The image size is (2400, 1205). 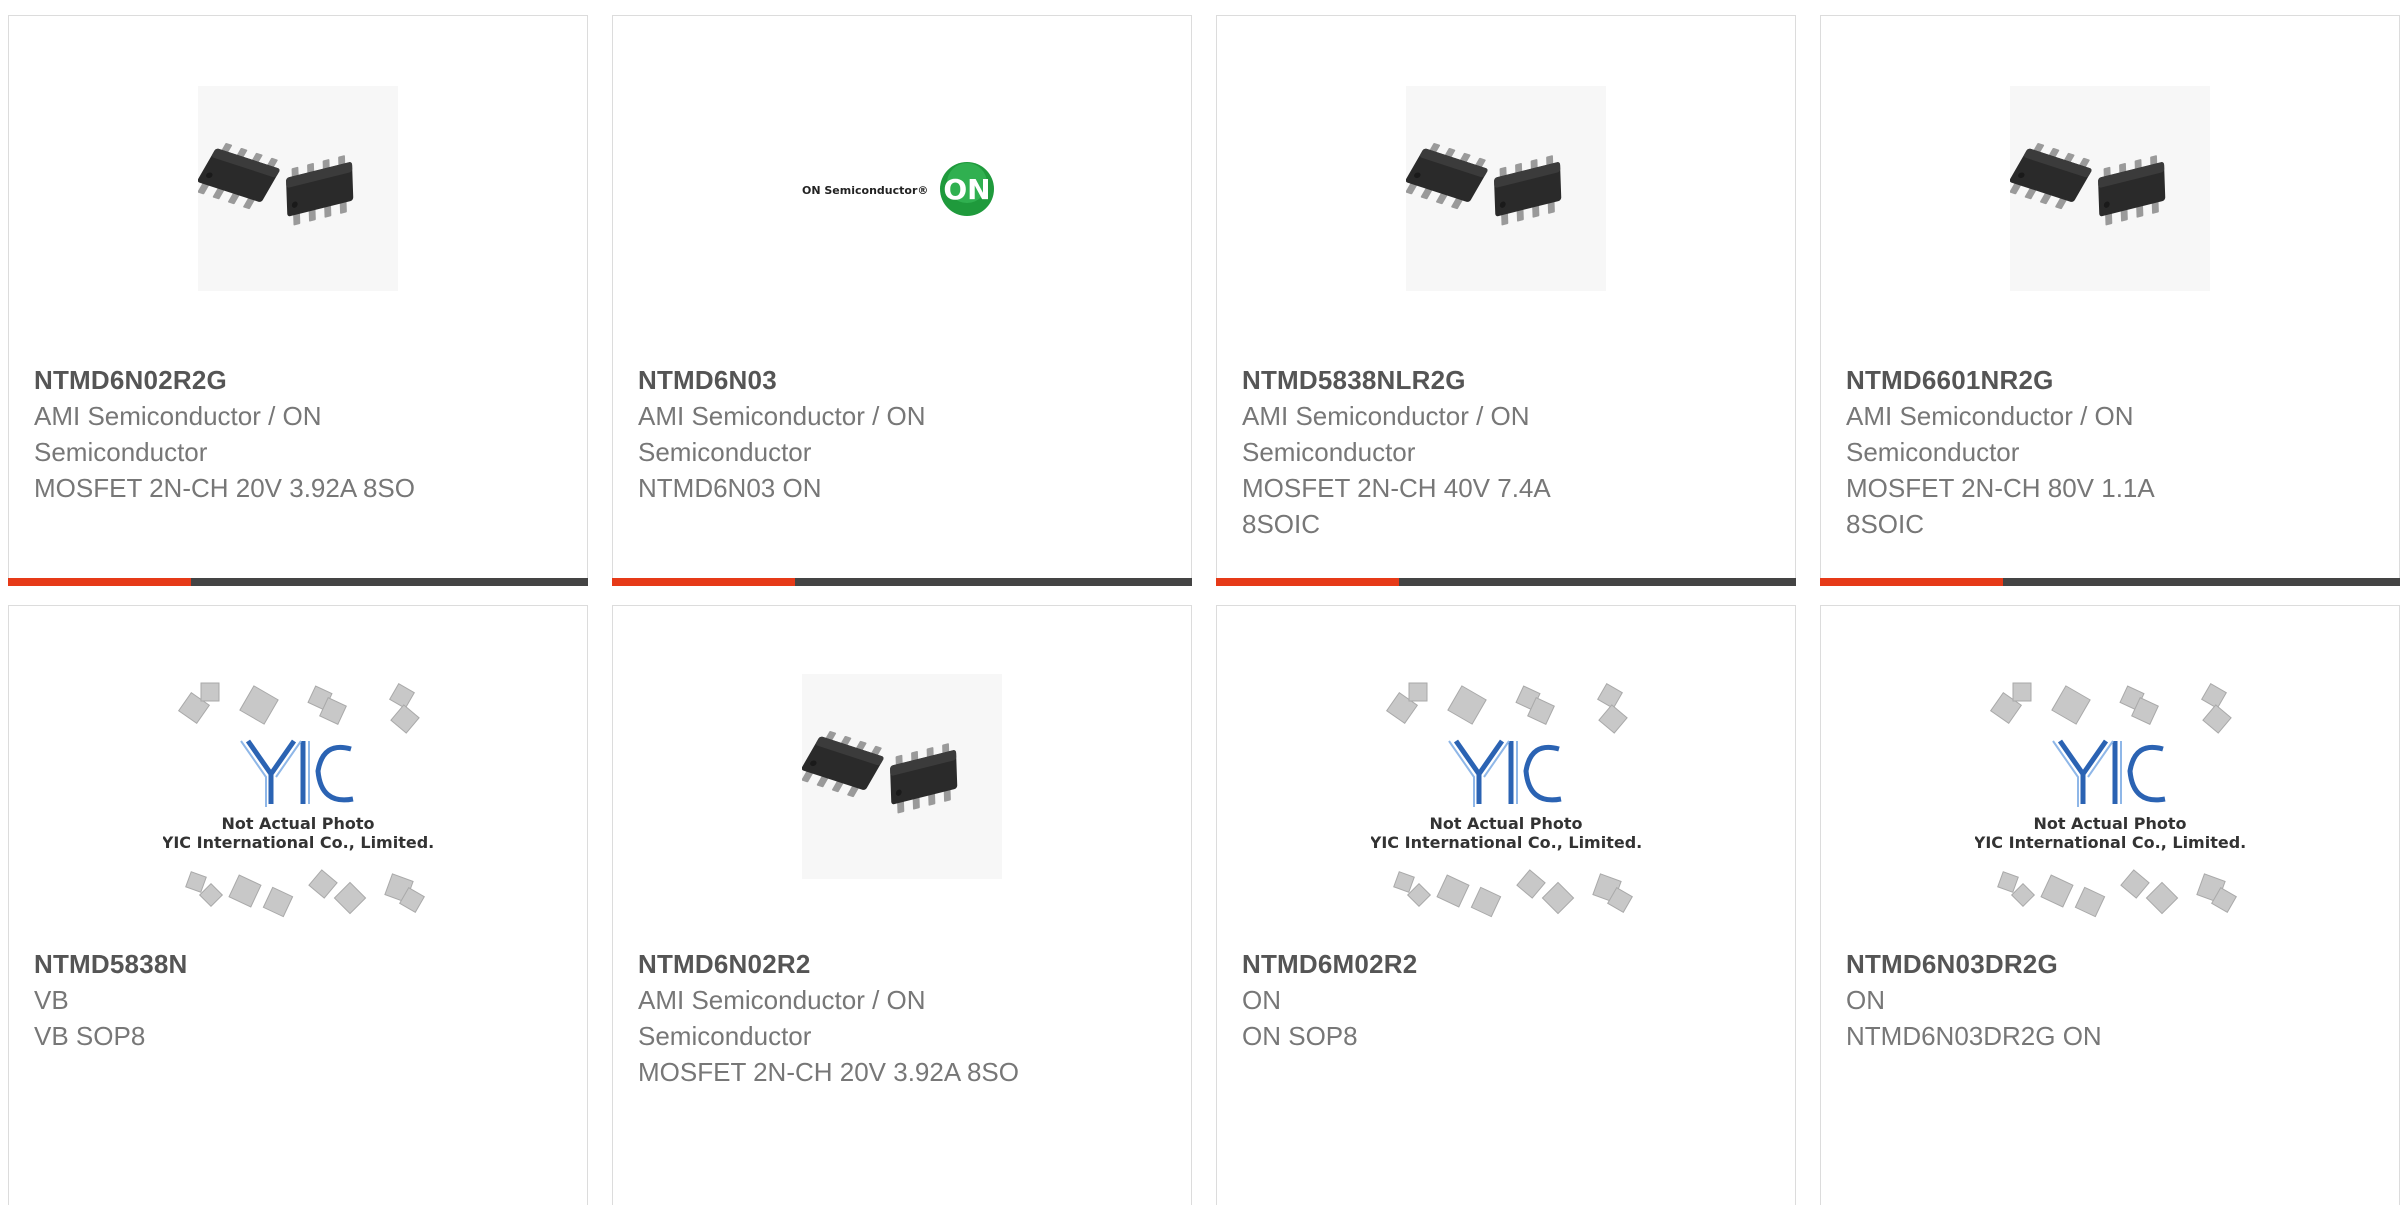 I want to click on part-number-link: NTMD6N03, so click(x=904, y=380).